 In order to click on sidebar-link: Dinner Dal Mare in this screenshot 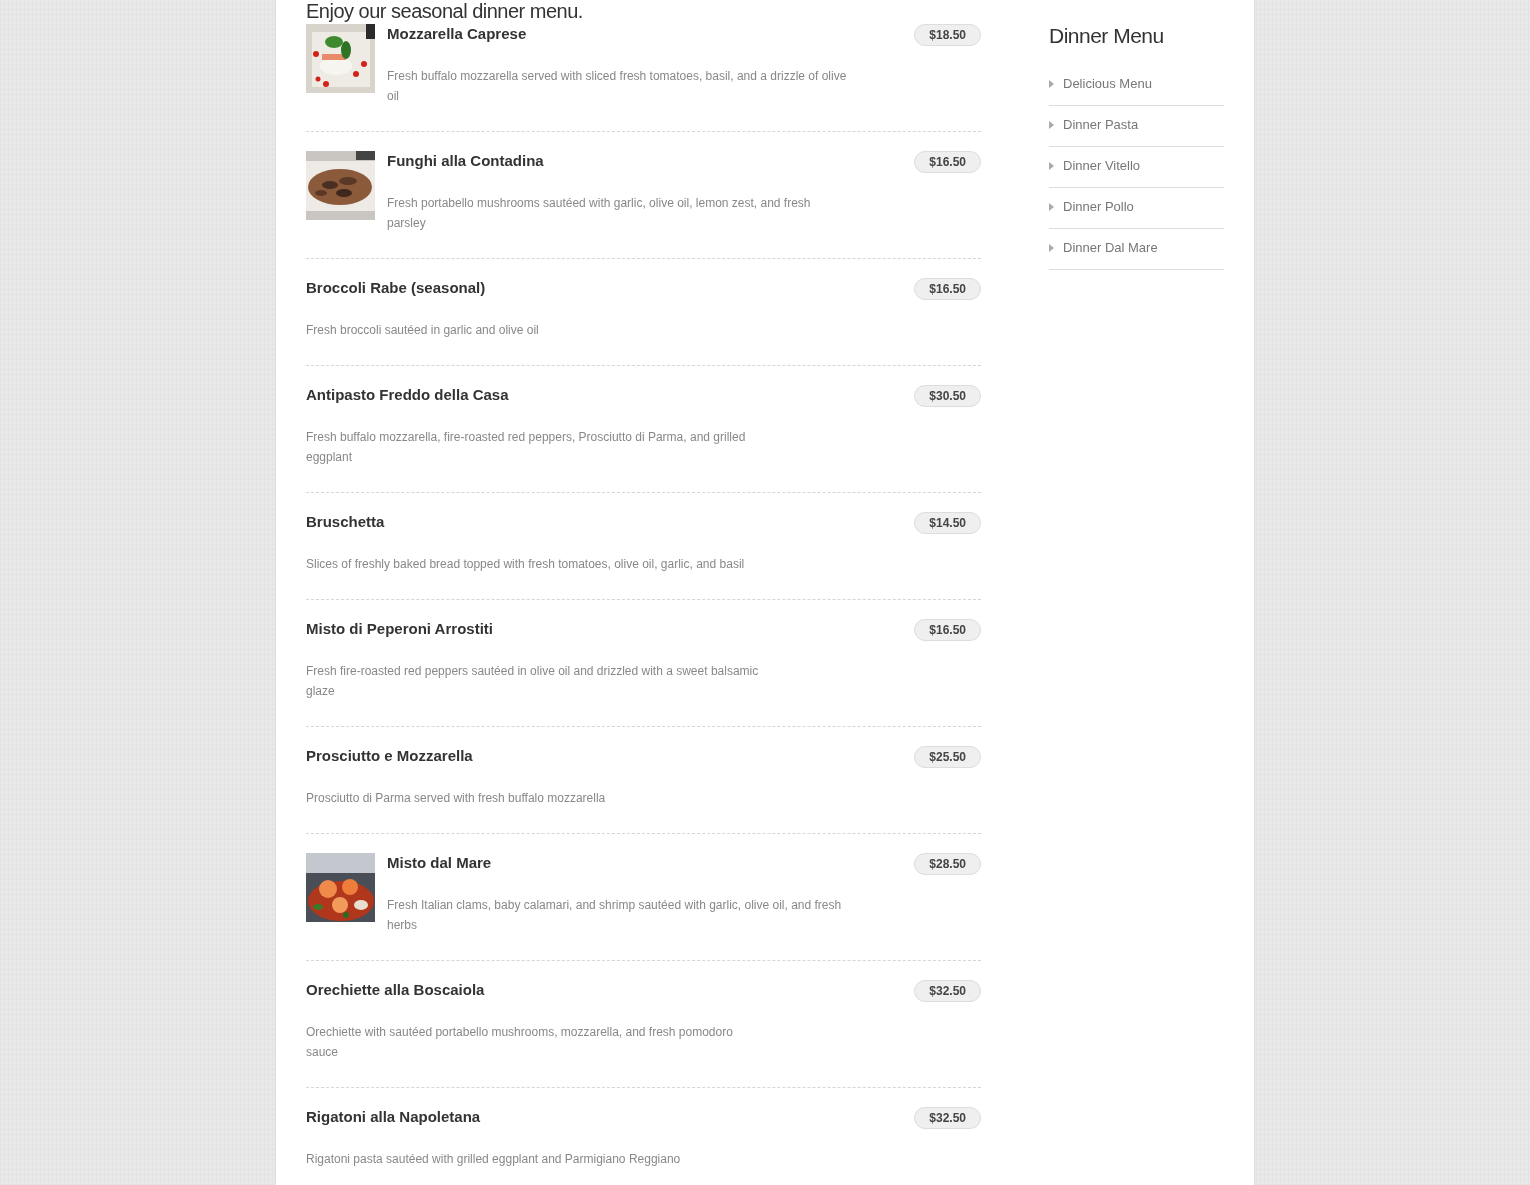, I will do `click(1110, 248)`.